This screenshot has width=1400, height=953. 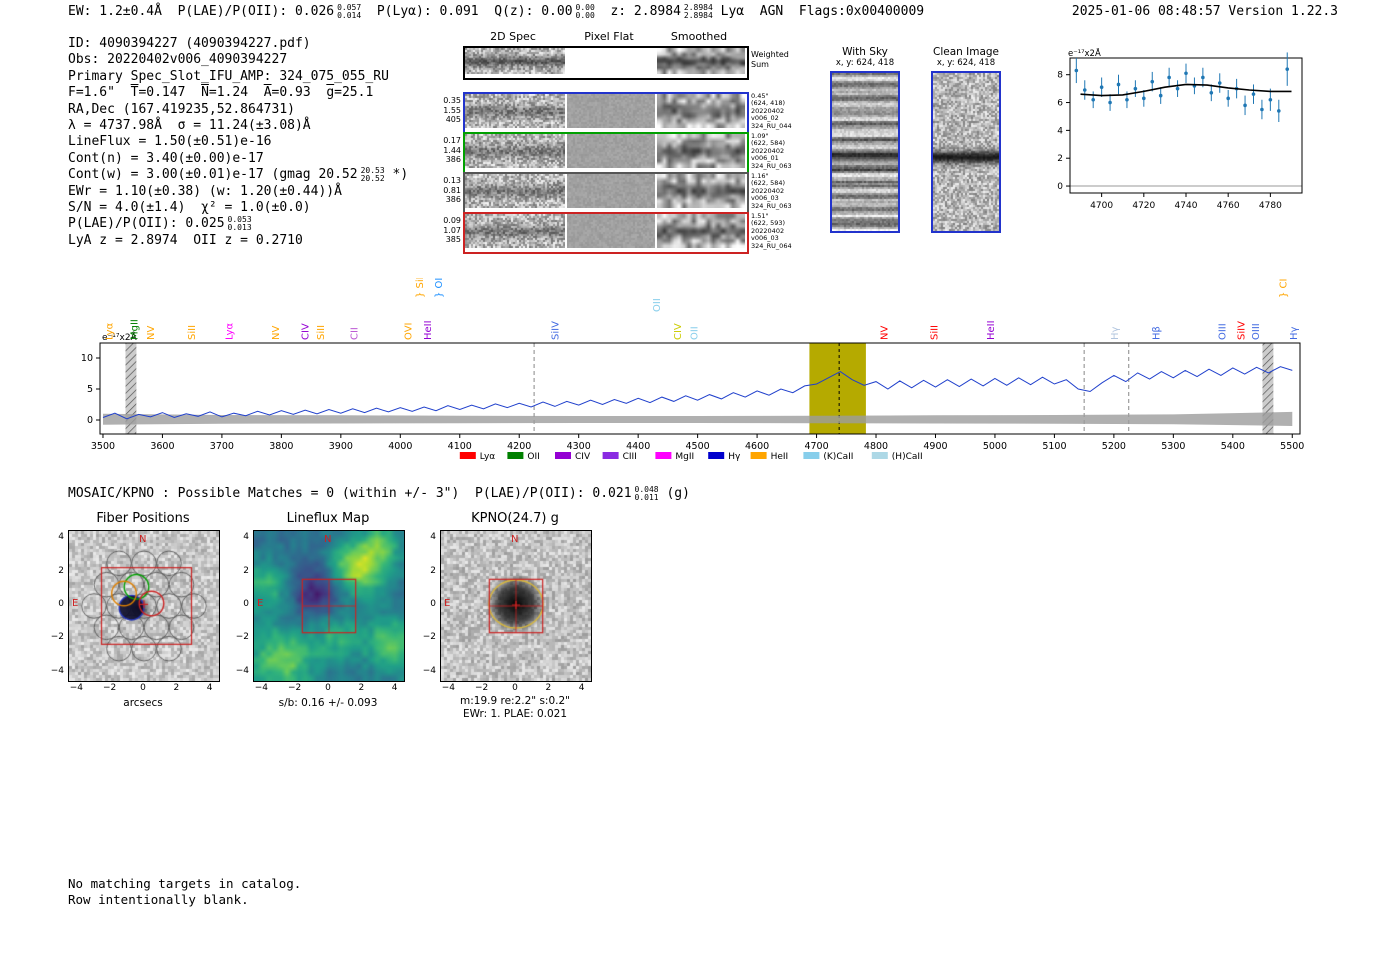 I want to click on x-tick-label: 5000, so click(x=995, y=446).